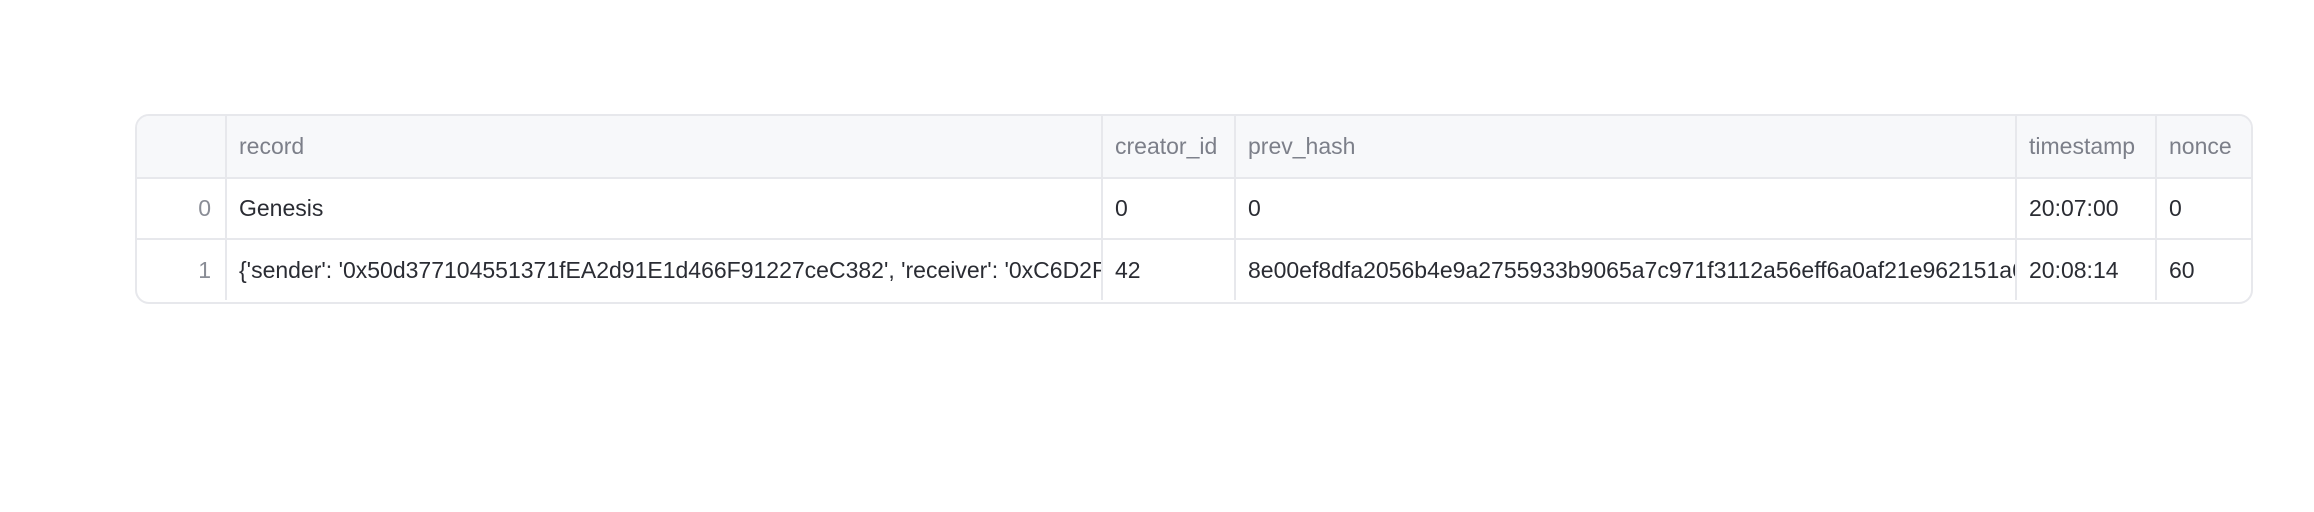 This screenshot has height=512, width=2314. I want to click on nonce-cell: 60, so click(2203, 269).